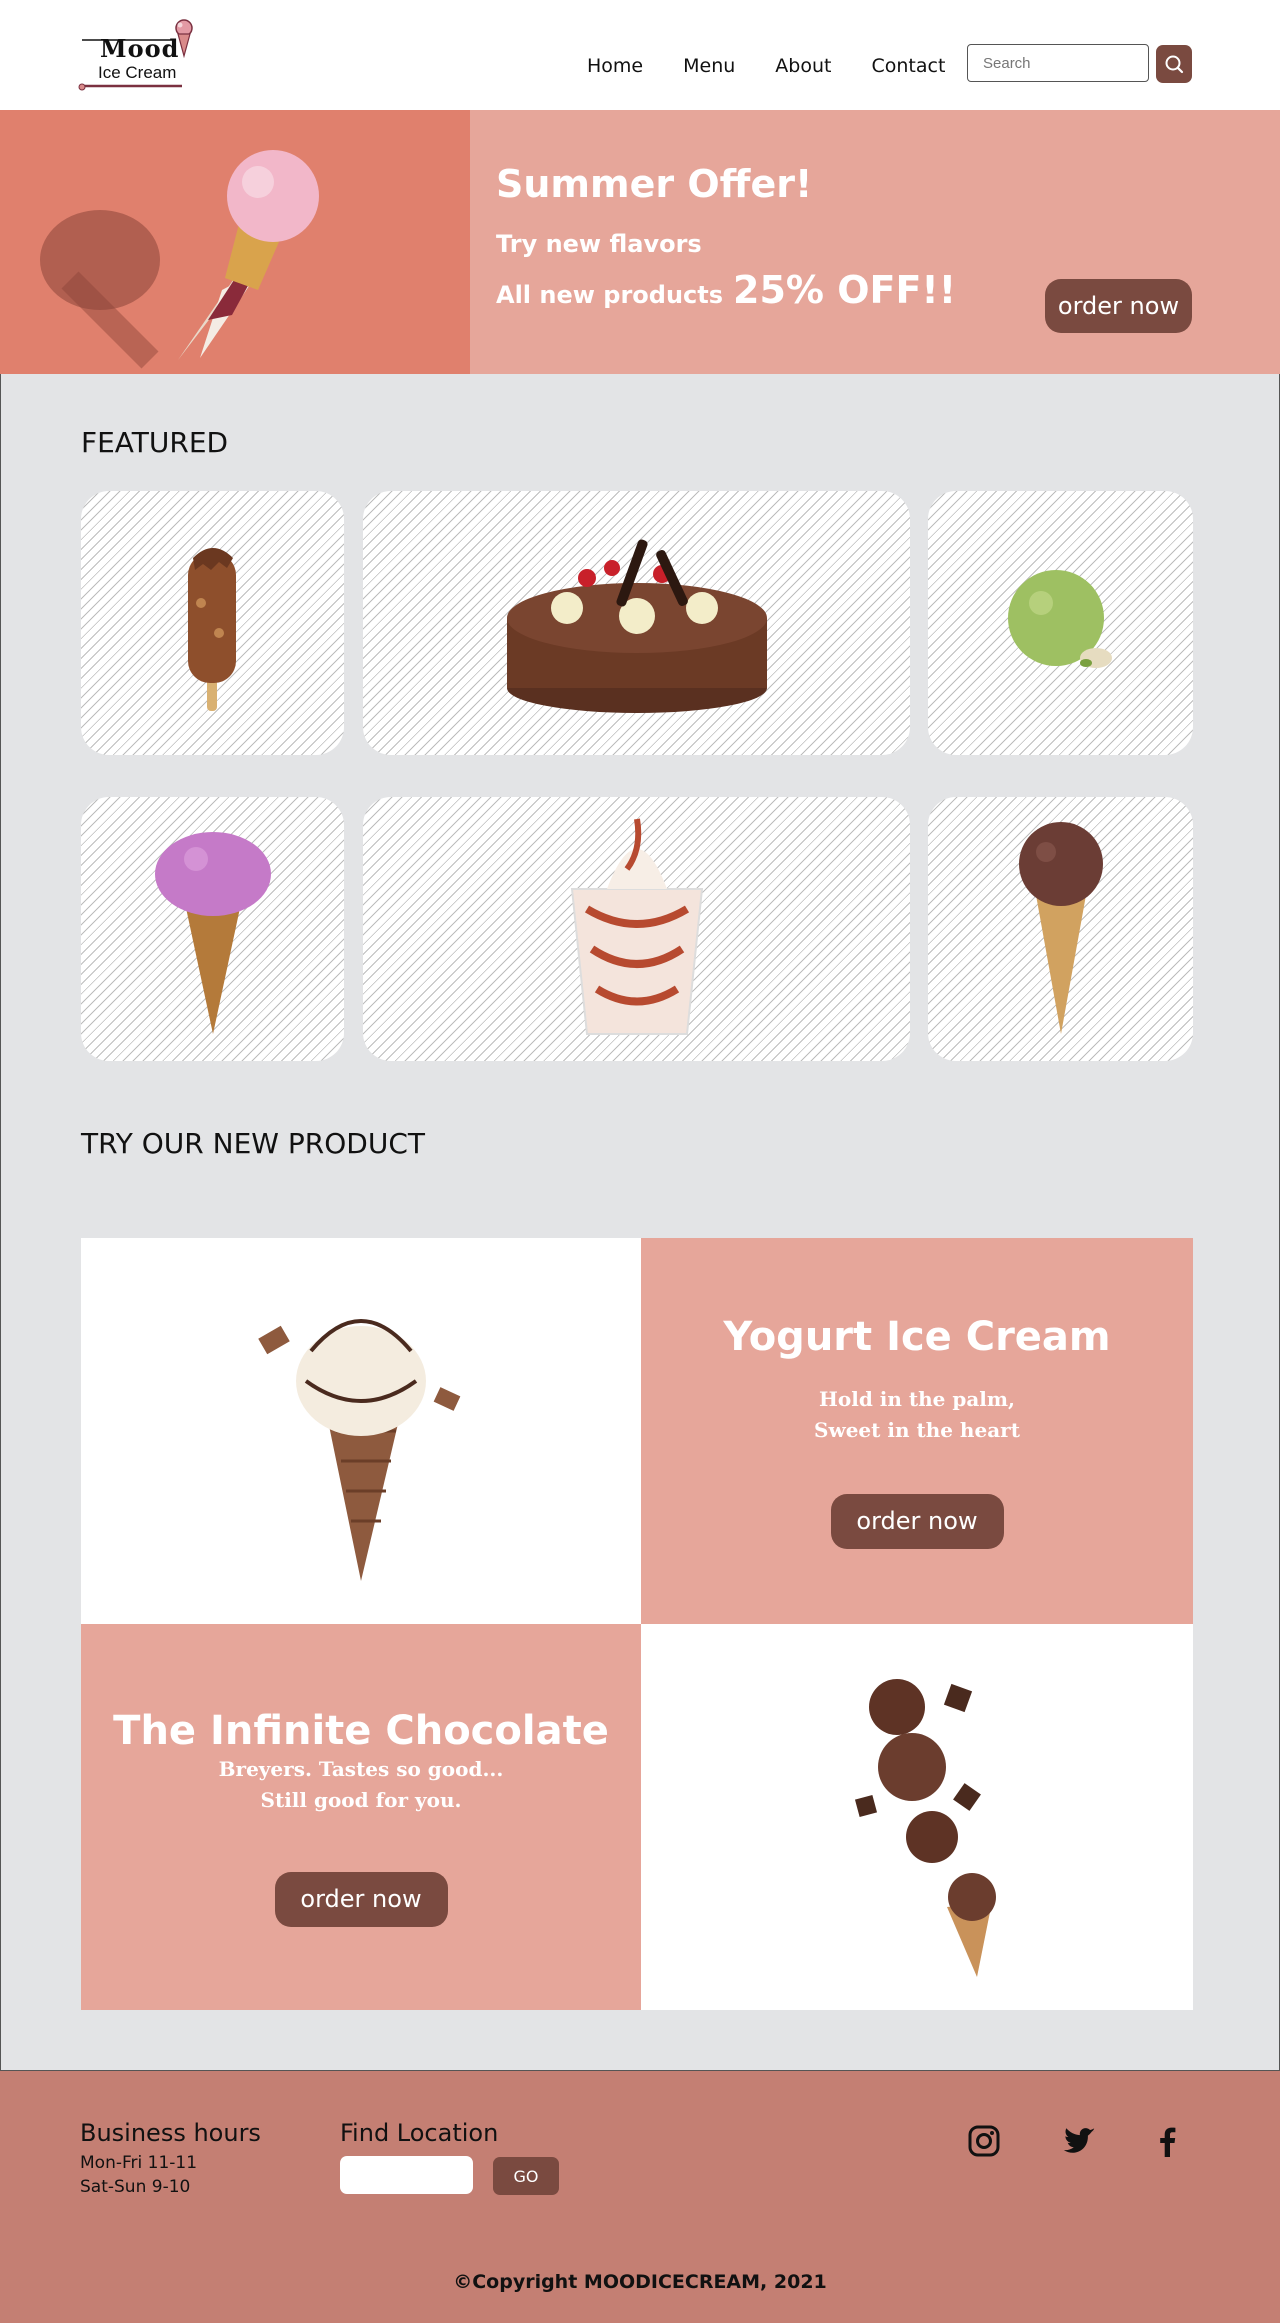 The height and width of the screenshot is (2323, 1280). Describe the element at coordinates (636, 926) in the screenshot. I see `sundae-cup-image` at that location.